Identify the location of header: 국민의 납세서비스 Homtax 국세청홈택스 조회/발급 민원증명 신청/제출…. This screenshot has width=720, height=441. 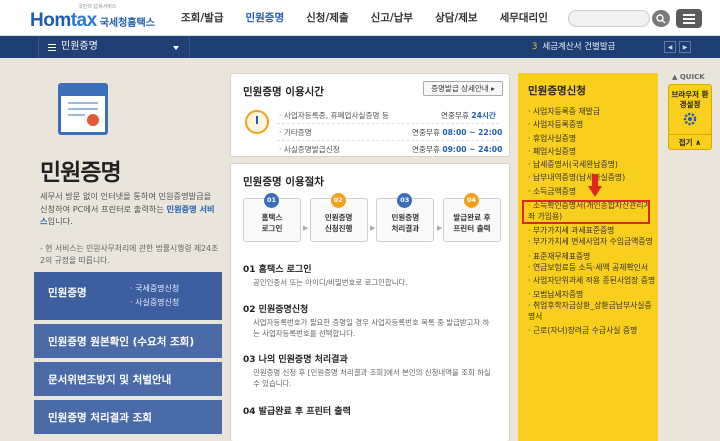
(360, 18).